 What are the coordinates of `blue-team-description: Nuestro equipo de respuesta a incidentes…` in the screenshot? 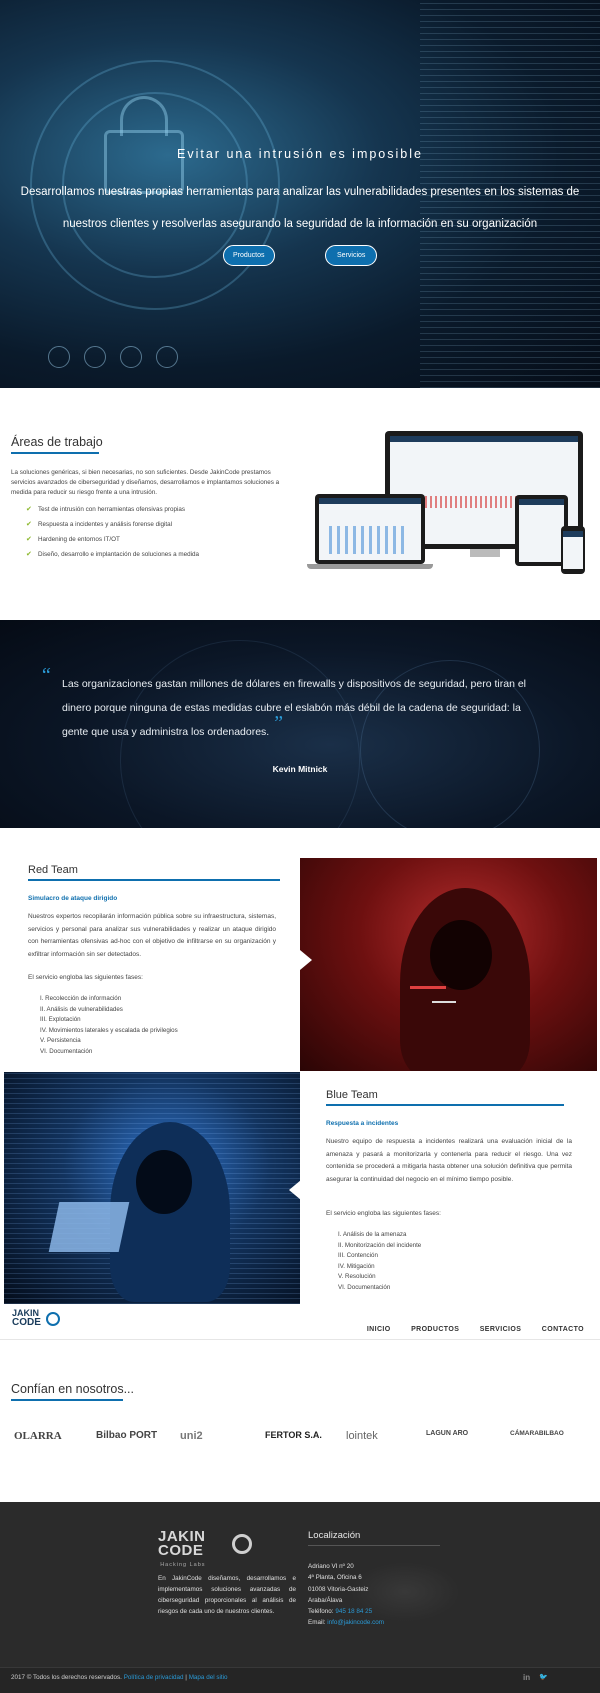 It's located at (449, 1160).